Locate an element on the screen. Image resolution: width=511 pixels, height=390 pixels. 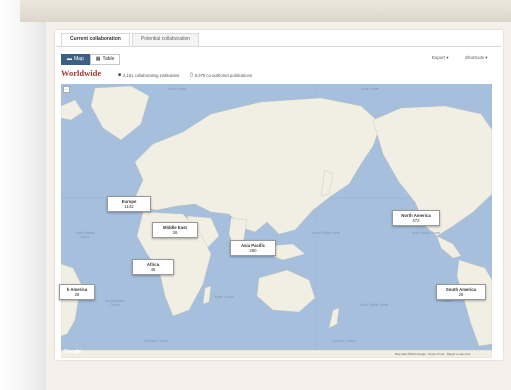
institutions-count: 2,151 collaborating institutions is located at coordinates (151, 75).